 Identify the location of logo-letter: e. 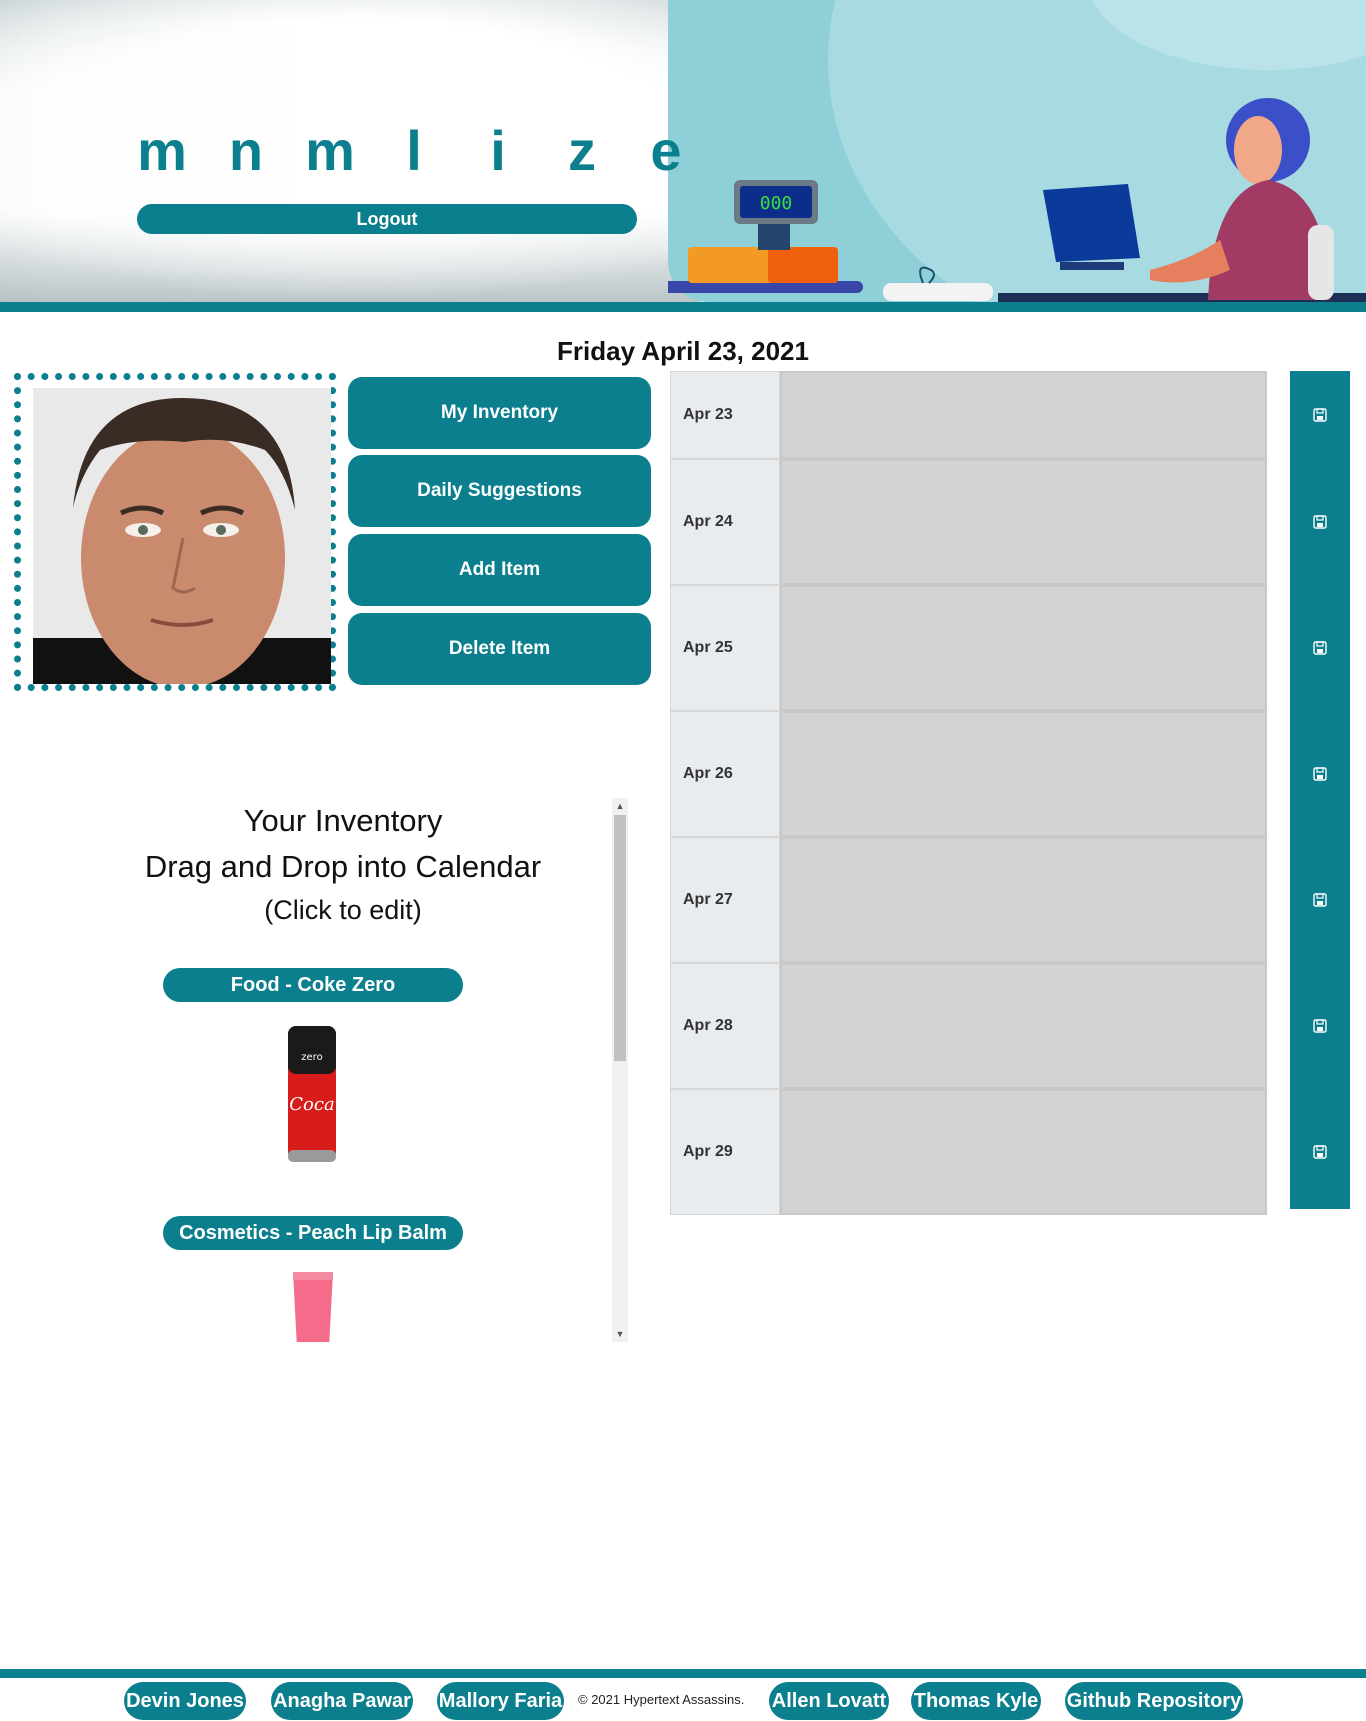
(666, 150).